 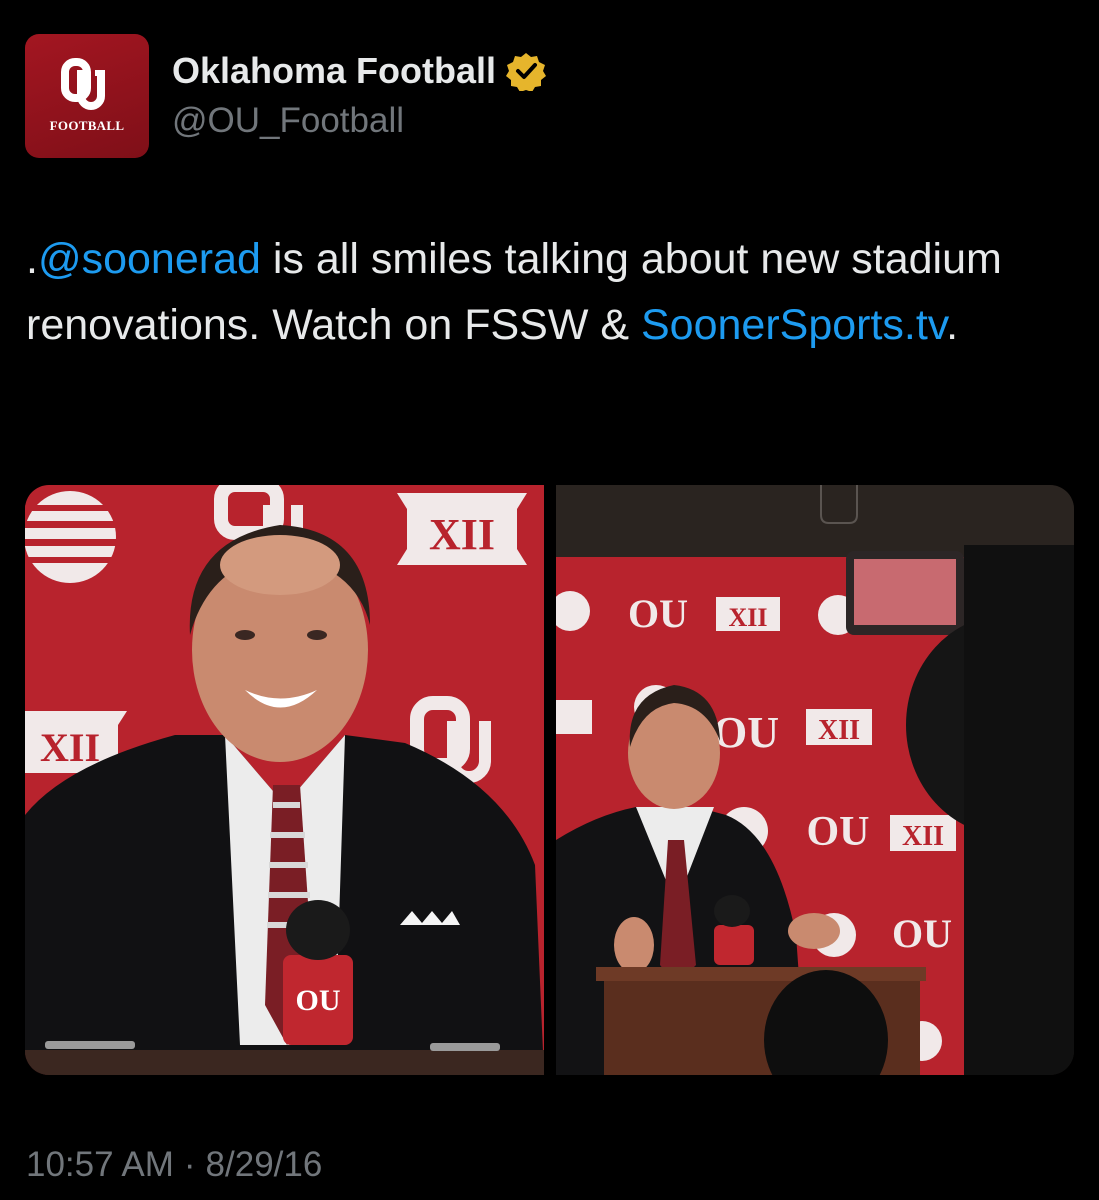 I want to click on tweet-time: 10:57 AM, so click(x=100, y=1164).